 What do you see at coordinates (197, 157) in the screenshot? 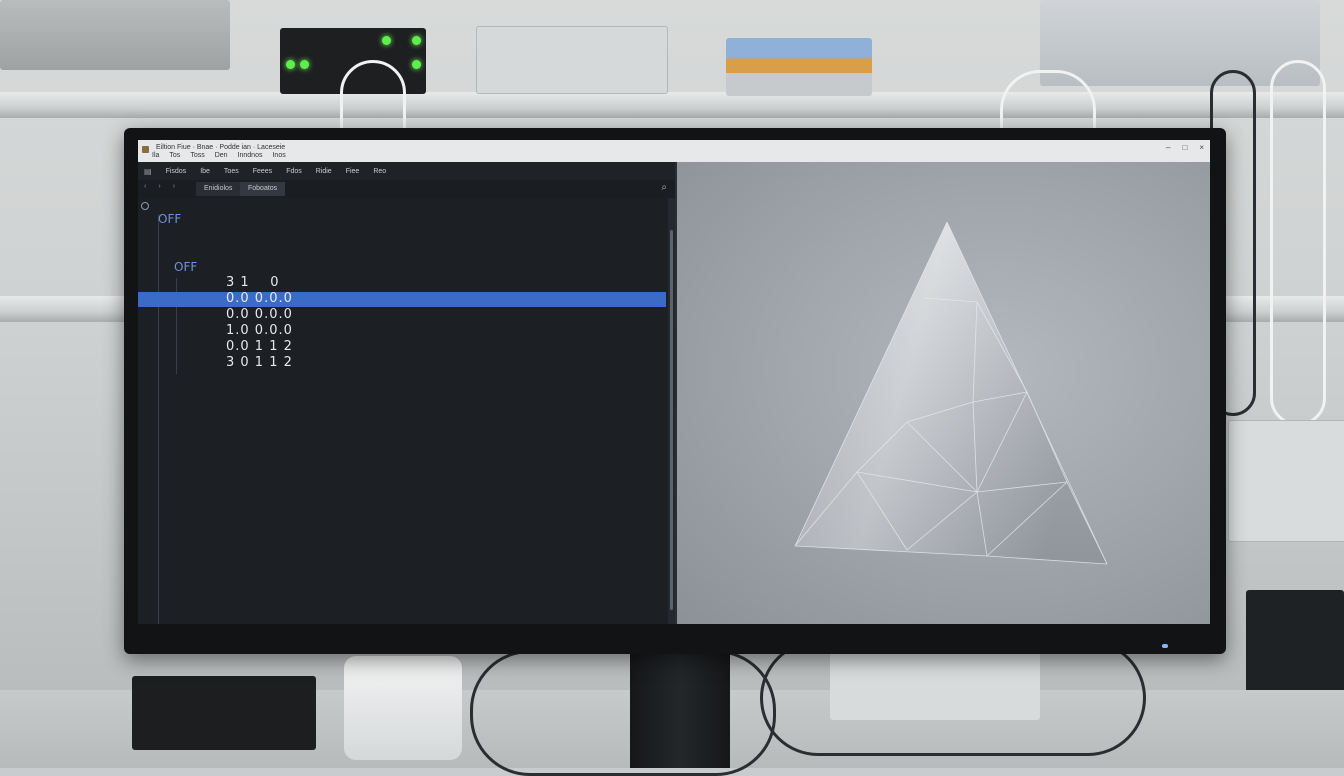
I see `menu-item: Toss` at bounding box center [197, 157].